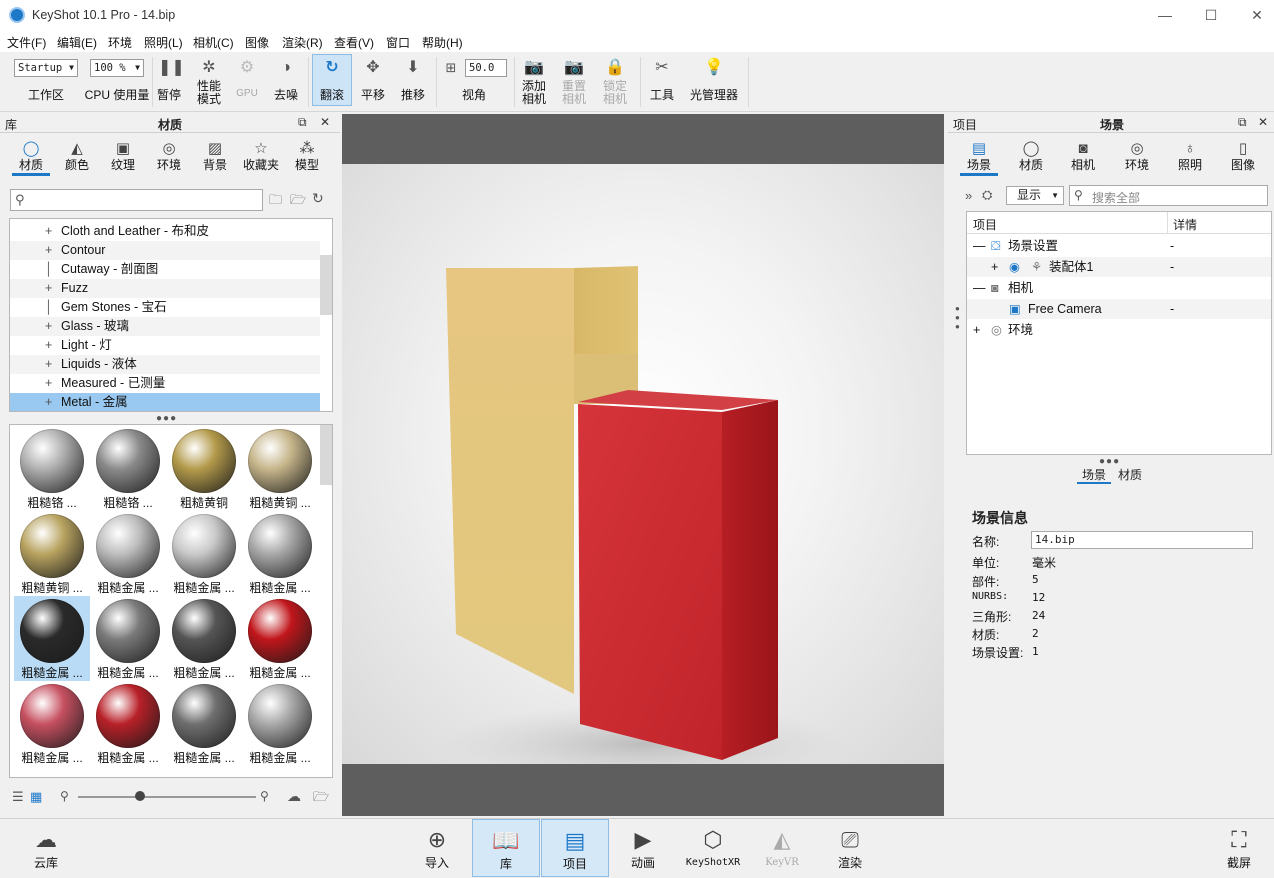 Image resolution: width=1274 pixels, height=878 pixels. Describe the element at coordinates (64, 796) in the screenshot. I see `zoom-out-icon: ⚲` at that location.